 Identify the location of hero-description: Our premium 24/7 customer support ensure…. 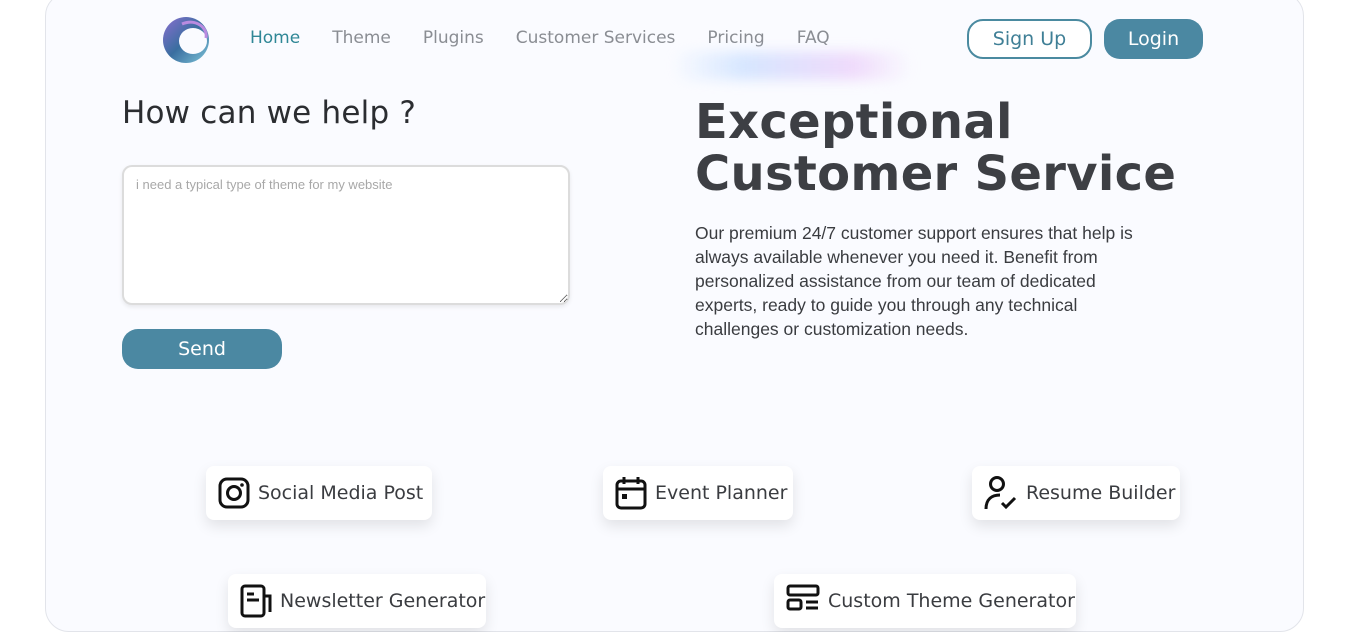
(914, 281).